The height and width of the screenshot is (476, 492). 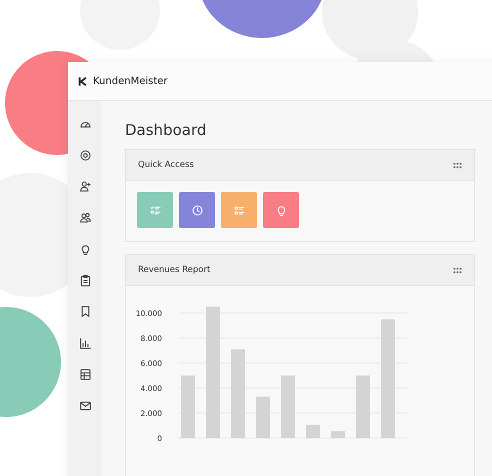 What do you see at coordinates (174, 270) in the screenshot?
I see `card-title: Revenues Report` at bounding box center [174, 270].